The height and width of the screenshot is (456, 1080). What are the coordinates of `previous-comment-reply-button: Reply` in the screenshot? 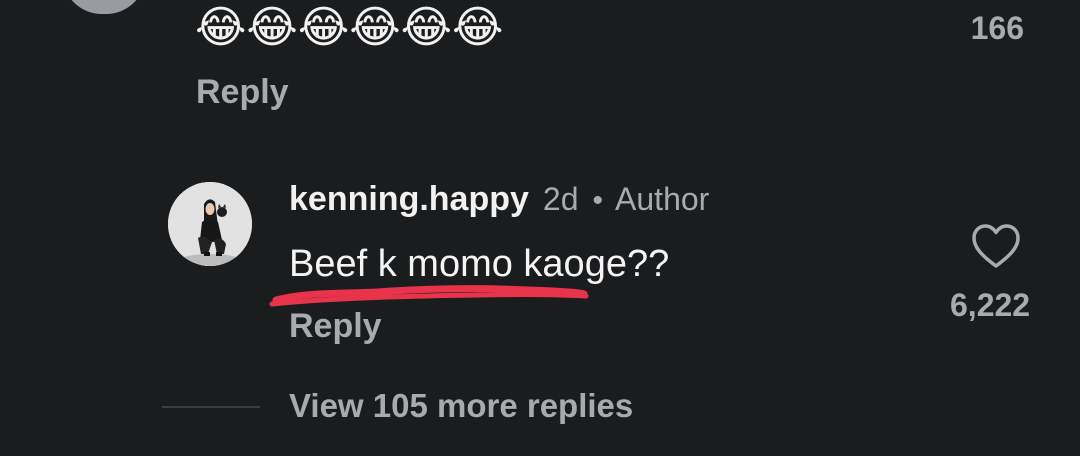 It's located at (242, 92).